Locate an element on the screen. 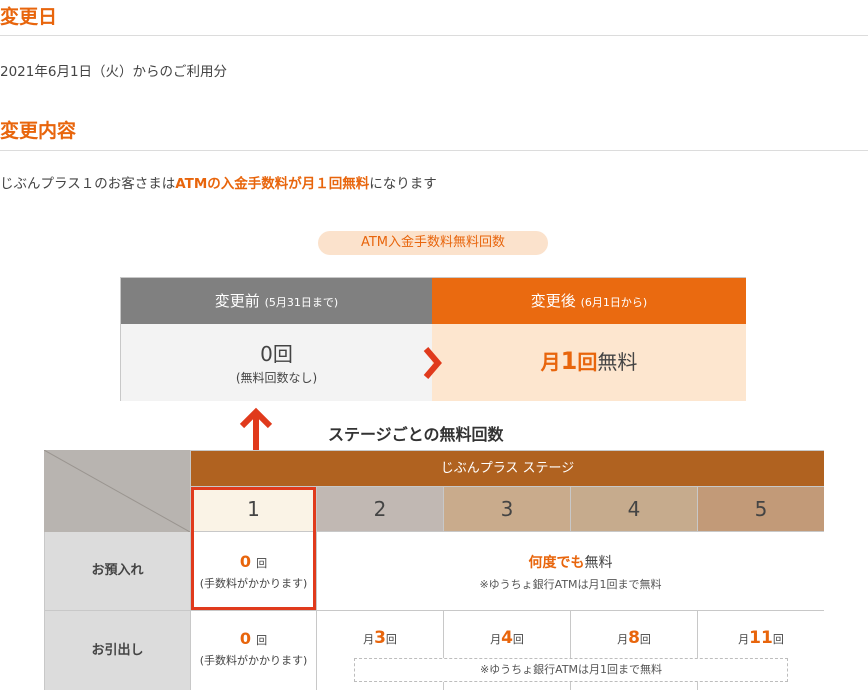 This screenshot has width=868, height=690. withdraw-count: 11 is located at coordinates (761, 638).